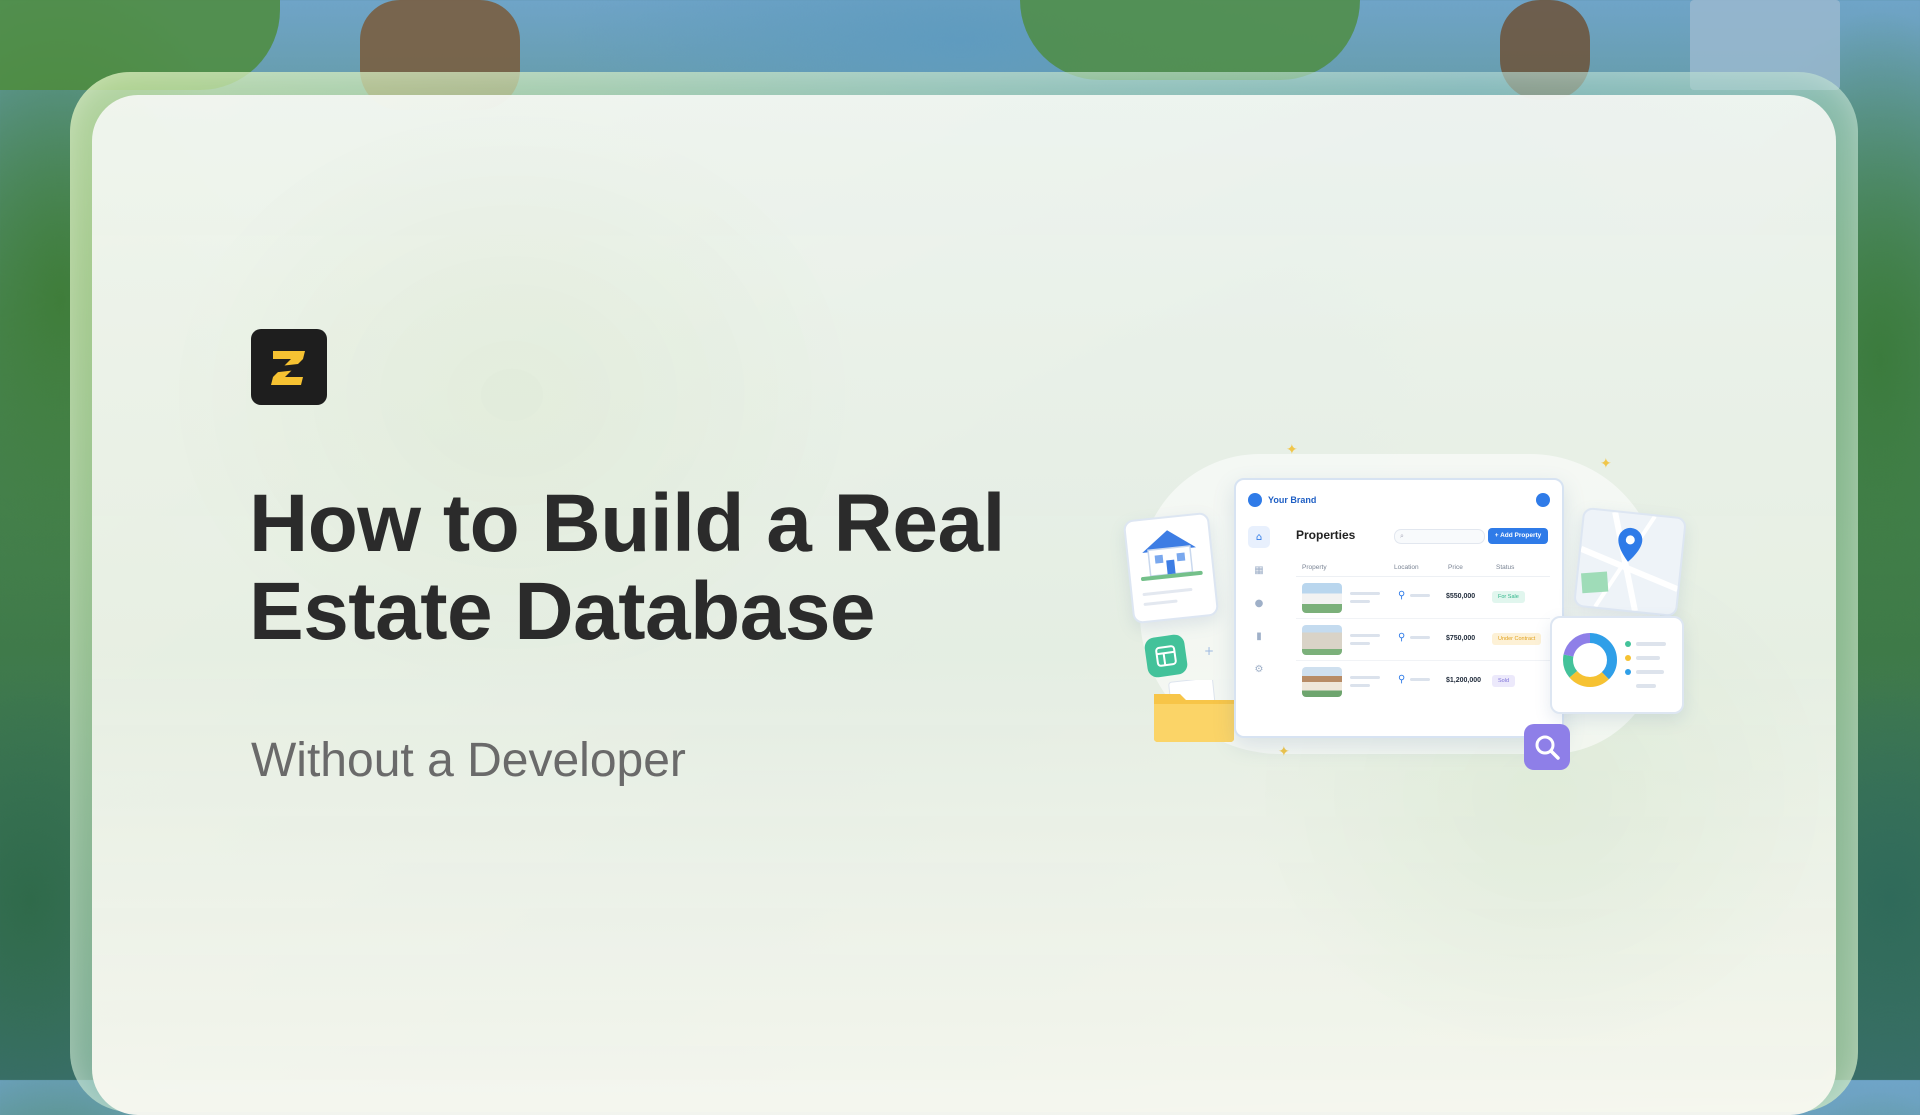 This screenshot has width=1920, height=1115. I want to click on magnifier-icon, so click(1547, 747).